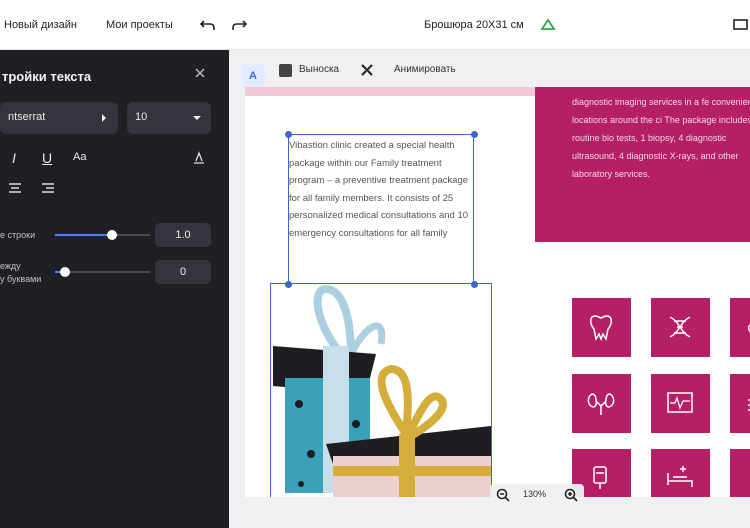  What do you see at coordinates (169, 118) in the screenshot?
I see `font-size-select: 10` at bounding box center [169, 118].